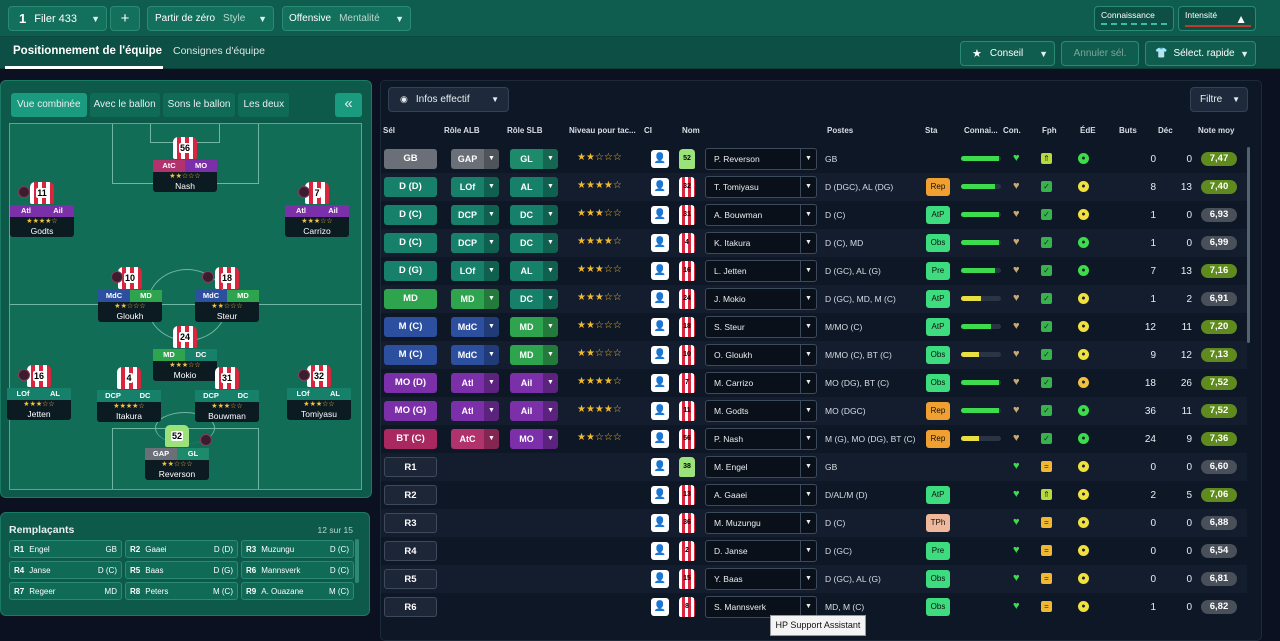 This screenshot has height=641, width=1280. Describe the element at coordinates (65, 591) in the screenshot. I see `sub-item: R7 Regeer MD` at that location.